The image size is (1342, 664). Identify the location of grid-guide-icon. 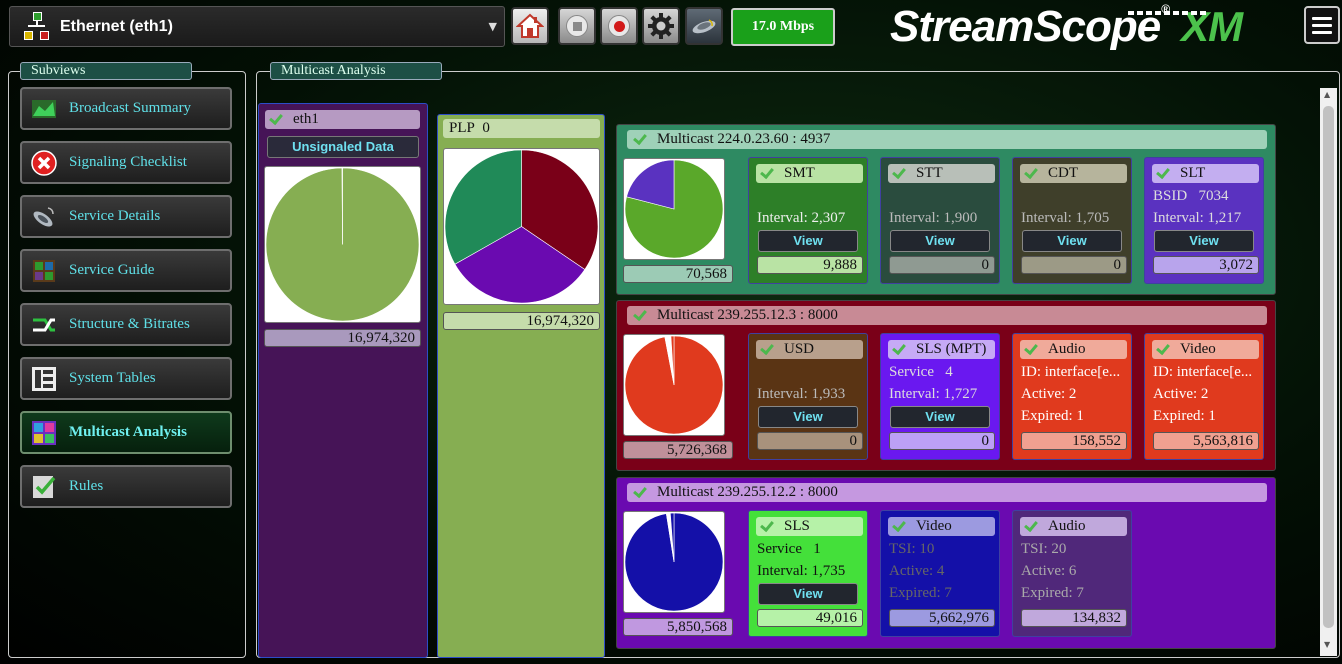
(44, 271).